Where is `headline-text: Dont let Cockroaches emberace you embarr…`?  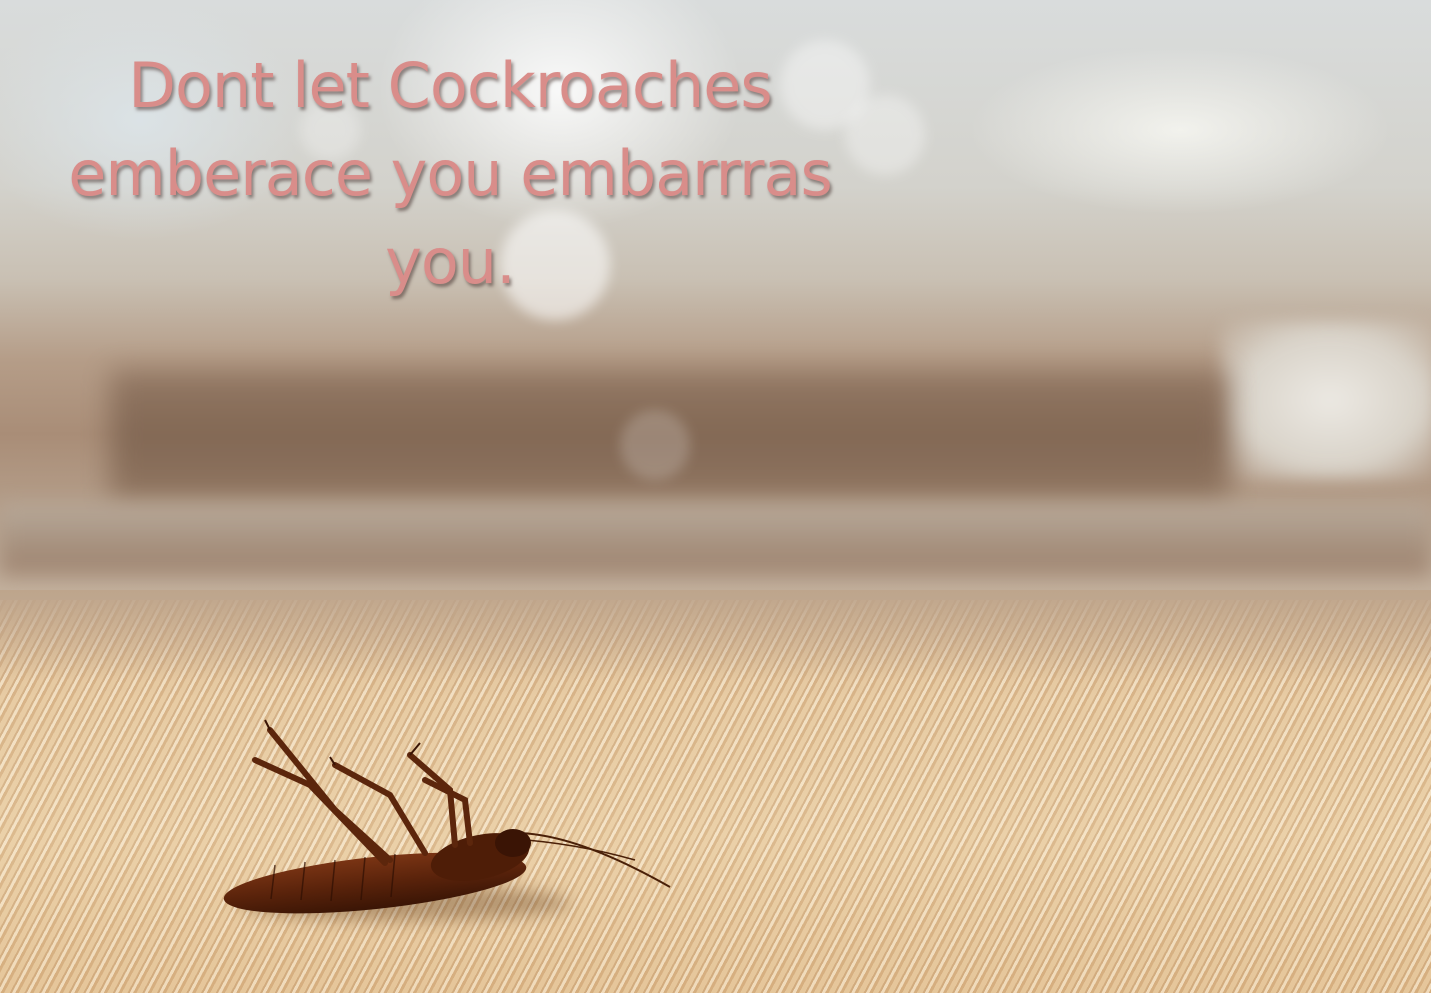
headline-text: Dont let Cockroaches emberace you embarr… is located at coordinates (450, 173).